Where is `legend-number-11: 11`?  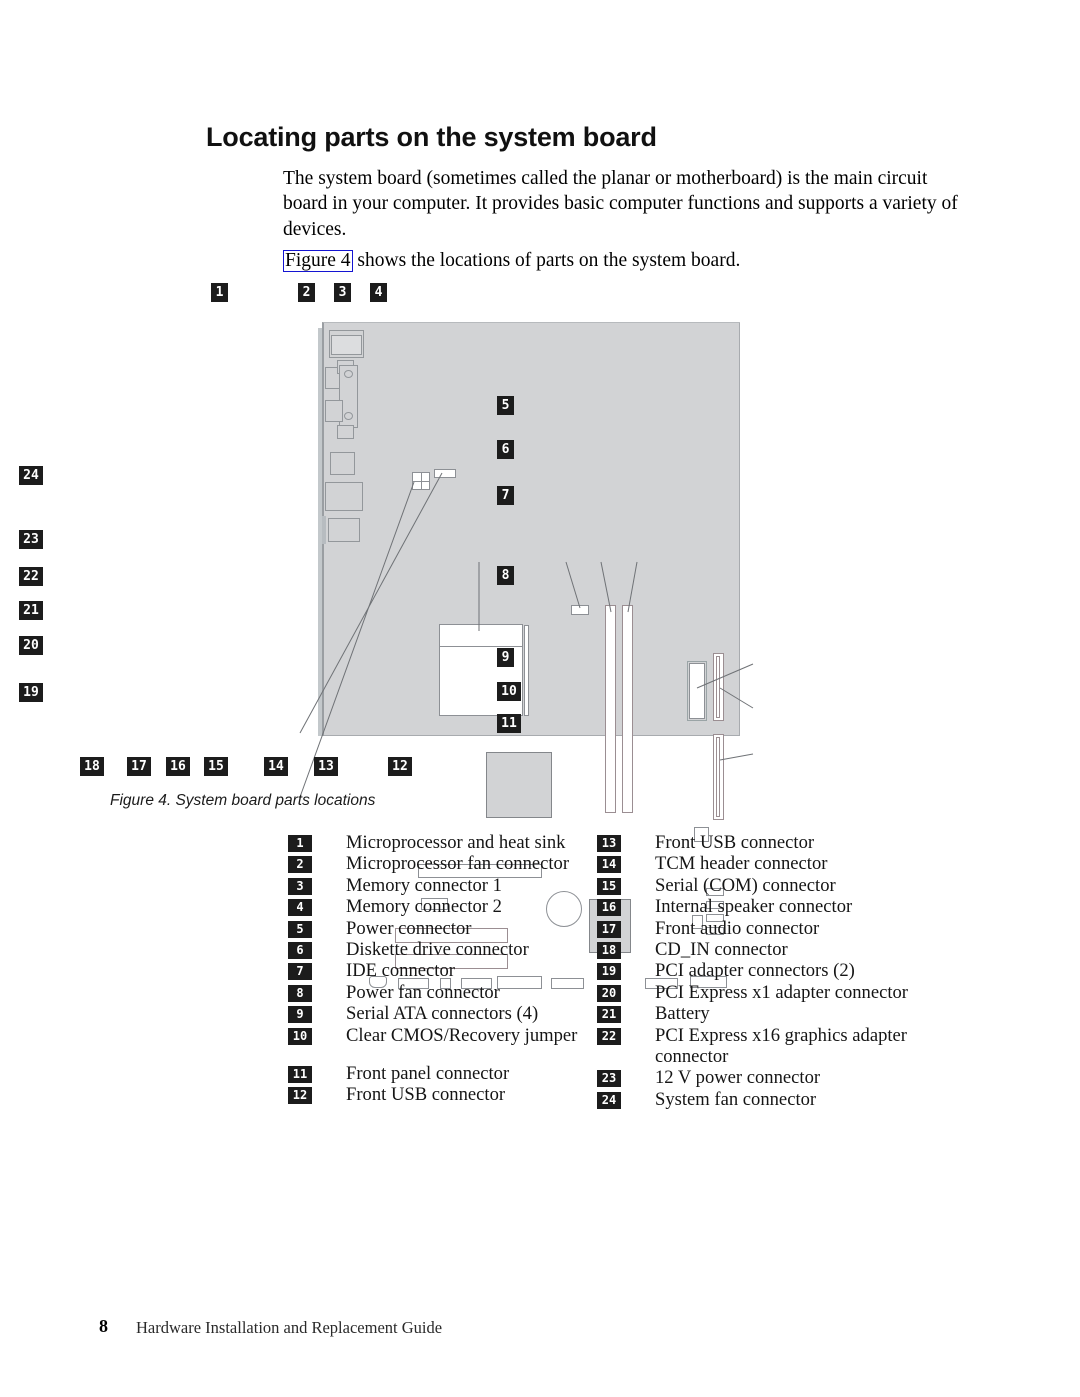 legend-number-11: 11 is located at coordinates (300, 1075).